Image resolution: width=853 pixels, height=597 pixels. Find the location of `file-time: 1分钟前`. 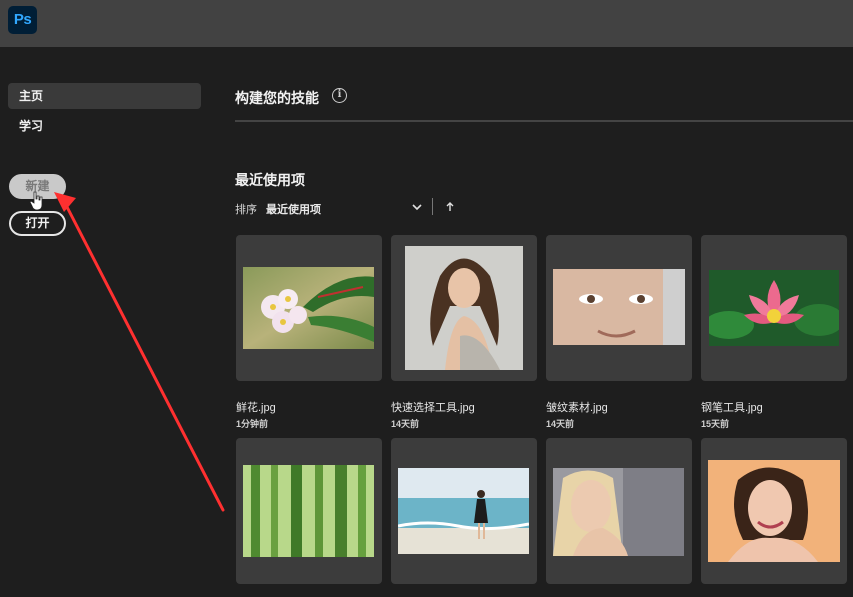

file-time: 1分钟前 is located at coordinates (252, 424).